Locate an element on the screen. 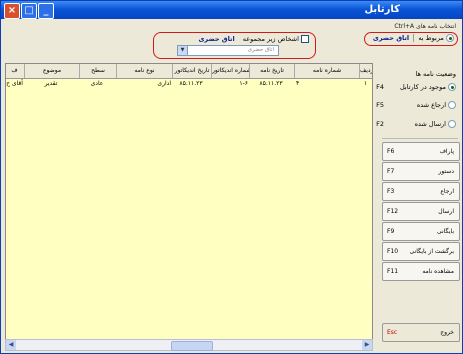 Image resolution: width=463 pixels, height=354 pixels. cell-indicator-date: ۸۵.۱۱.۲۳ is located at coordinates (191, 83).